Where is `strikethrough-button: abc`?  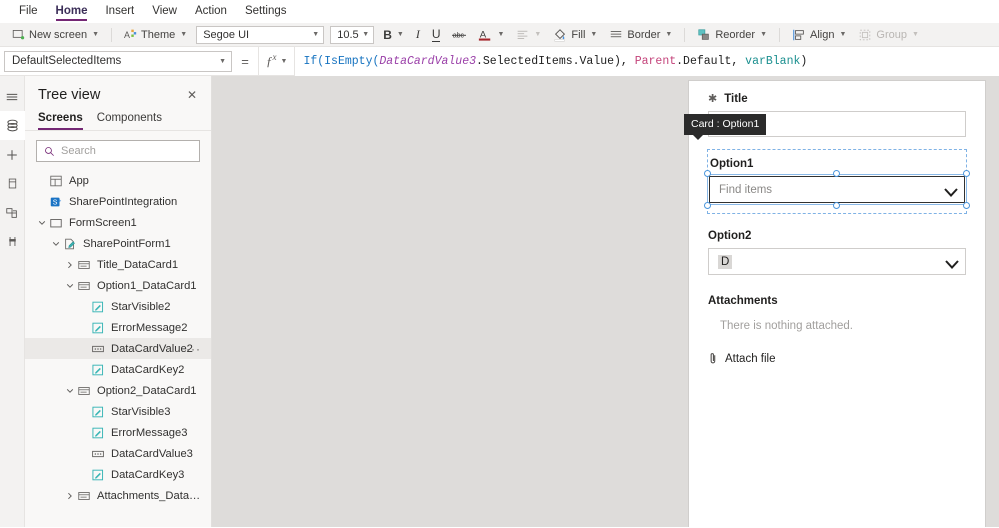 strikethrough-button: abc is located at coordinates (459, 34).